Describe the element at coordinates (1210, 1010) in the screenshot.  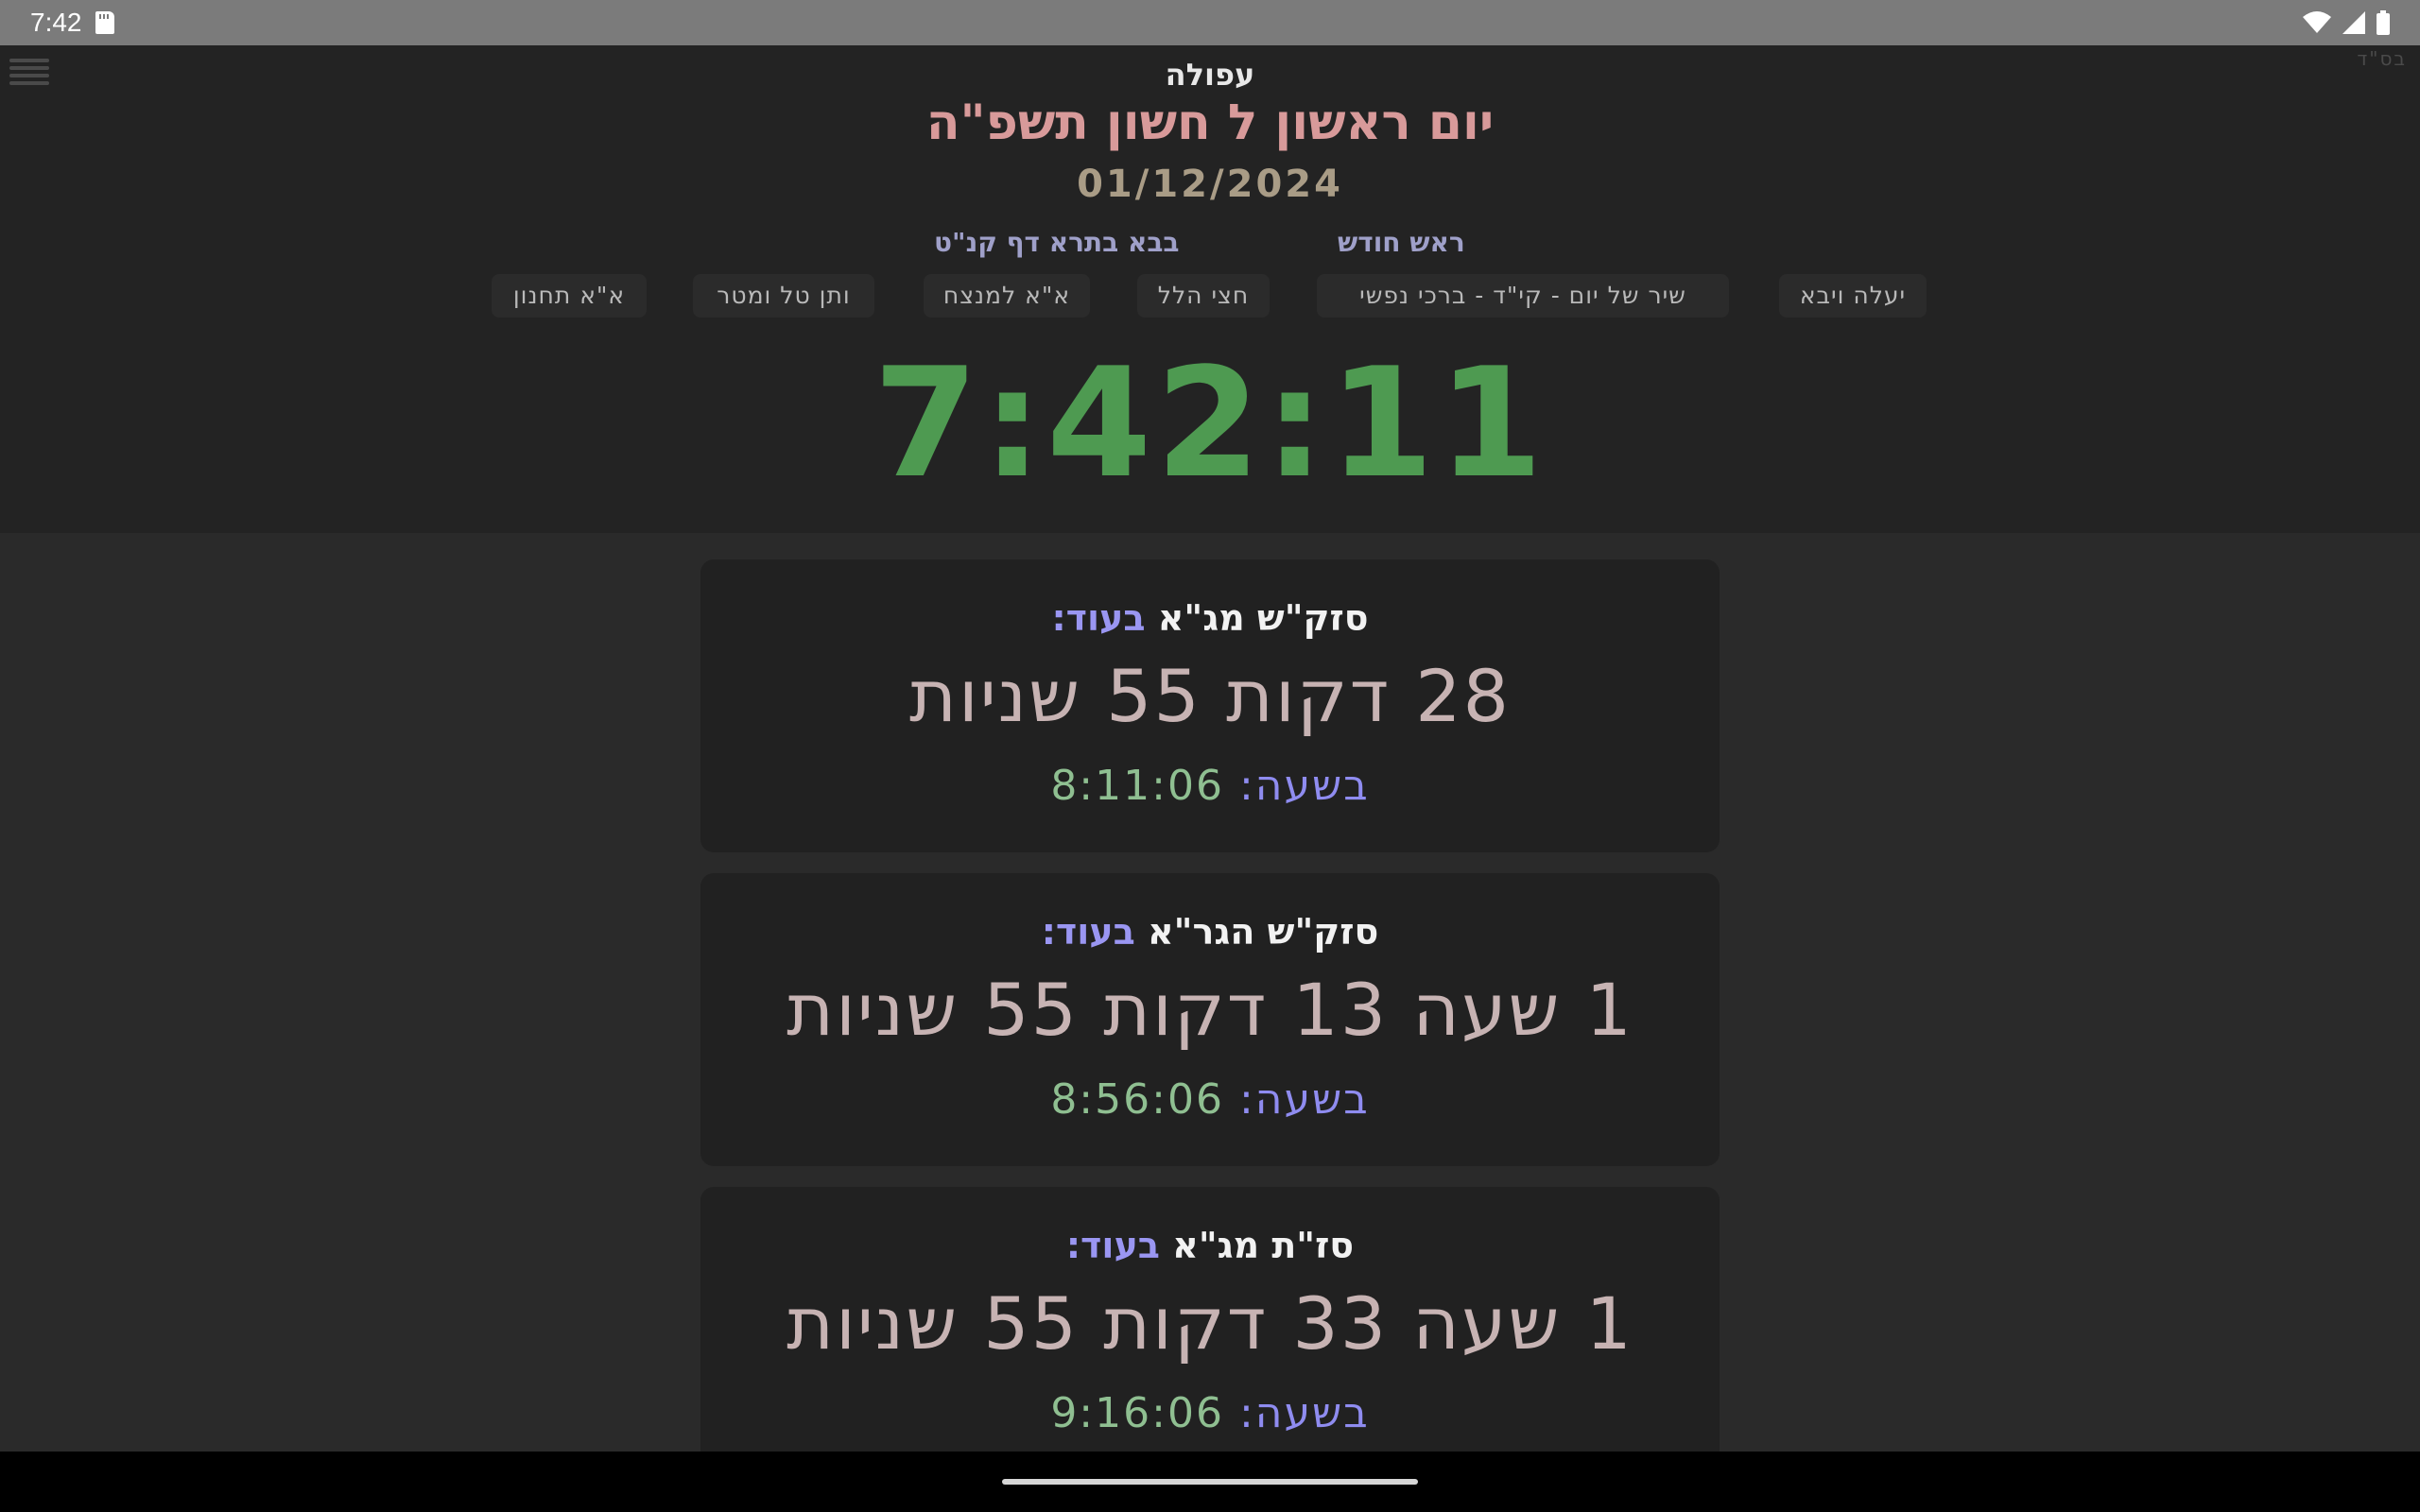
I see `time-remaining: 1 שעה 13 דקות 55 שניות` at that location.